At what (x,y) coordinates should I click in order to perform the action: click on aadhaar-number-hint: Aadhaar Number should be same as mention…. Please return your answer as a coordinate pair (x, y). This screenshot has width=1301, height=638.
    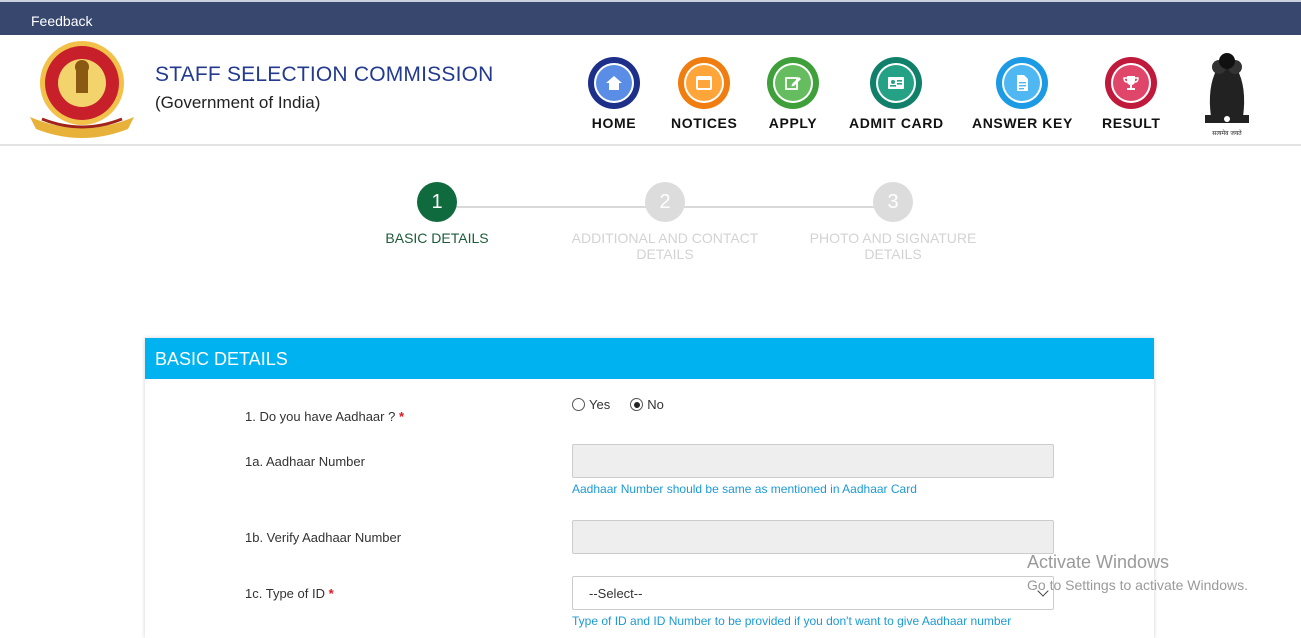
    Looking at the image, I should click on (744, 489).